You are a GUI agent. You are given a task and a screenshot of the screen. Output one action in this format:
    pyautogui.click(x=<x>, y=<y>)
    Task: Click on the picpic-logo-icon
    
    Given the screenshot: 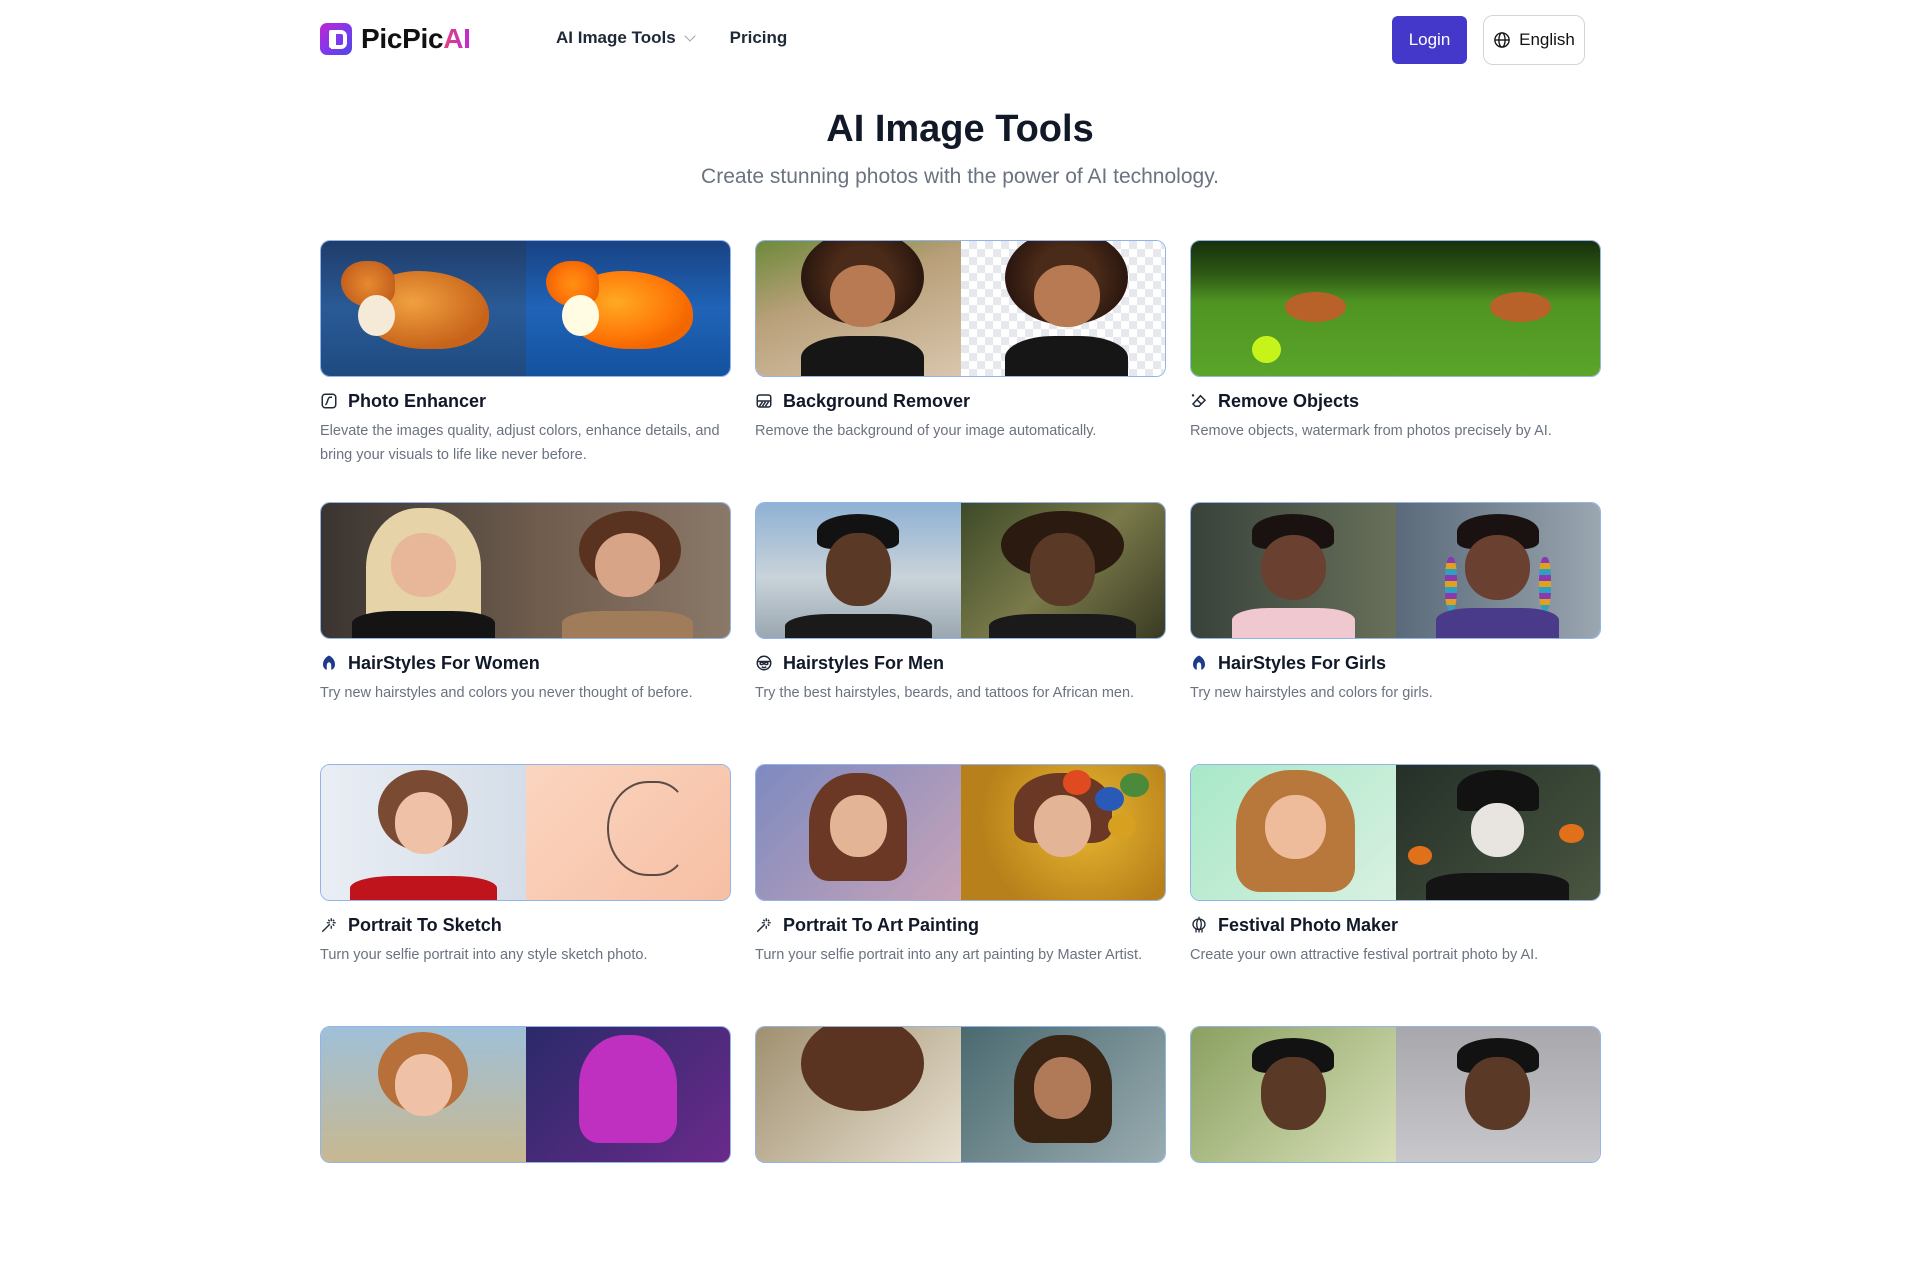 What is the action you would take?
    pyautogui.click(x=336, y=39)
    